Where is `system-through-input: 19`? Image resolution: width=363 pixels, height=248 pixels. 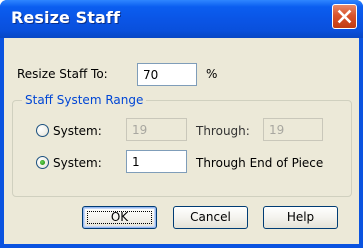
system-through-input: 19 is located at coordinates (293, 129).